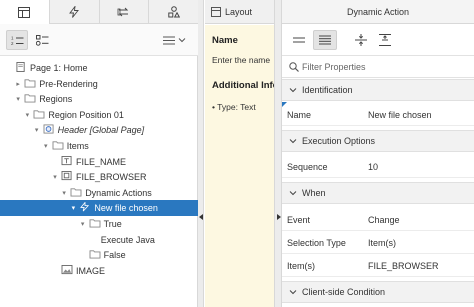  What do you see at coordinates (127, 239) in the screenshot?
I see `tree-node-label: Execute Java` at bounding box center [127, 239].